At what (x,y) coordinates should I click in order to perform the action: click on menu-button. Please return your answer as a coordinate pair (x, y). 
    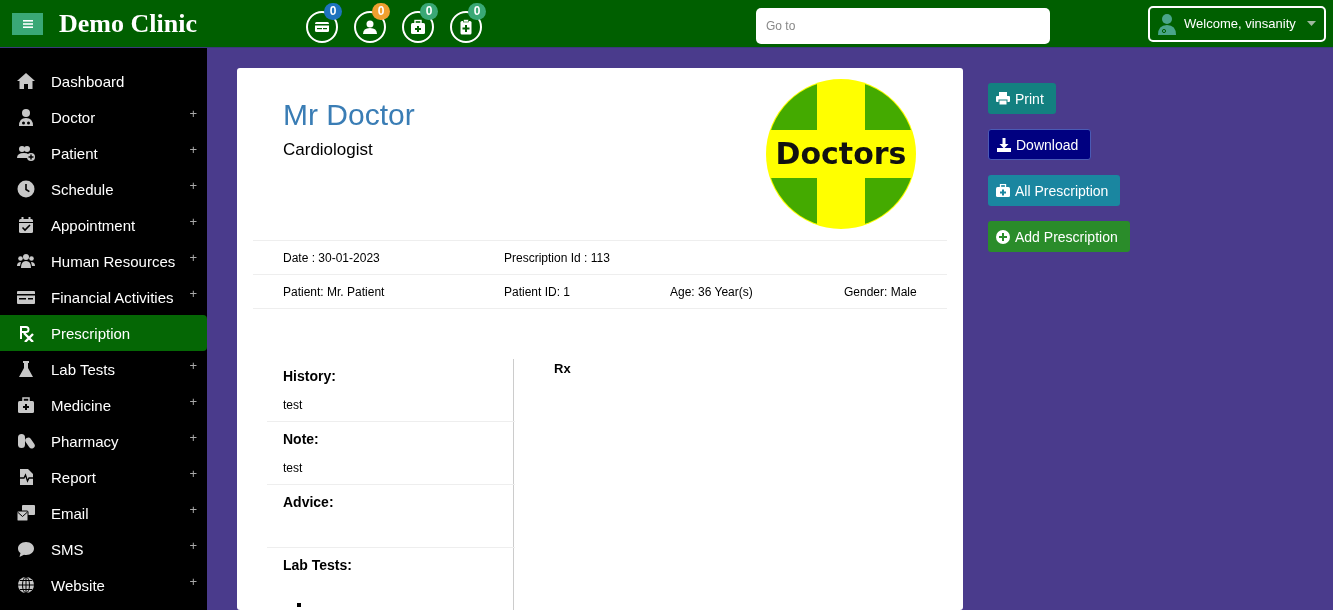
    Looking at the image, I should click on (27, 23).